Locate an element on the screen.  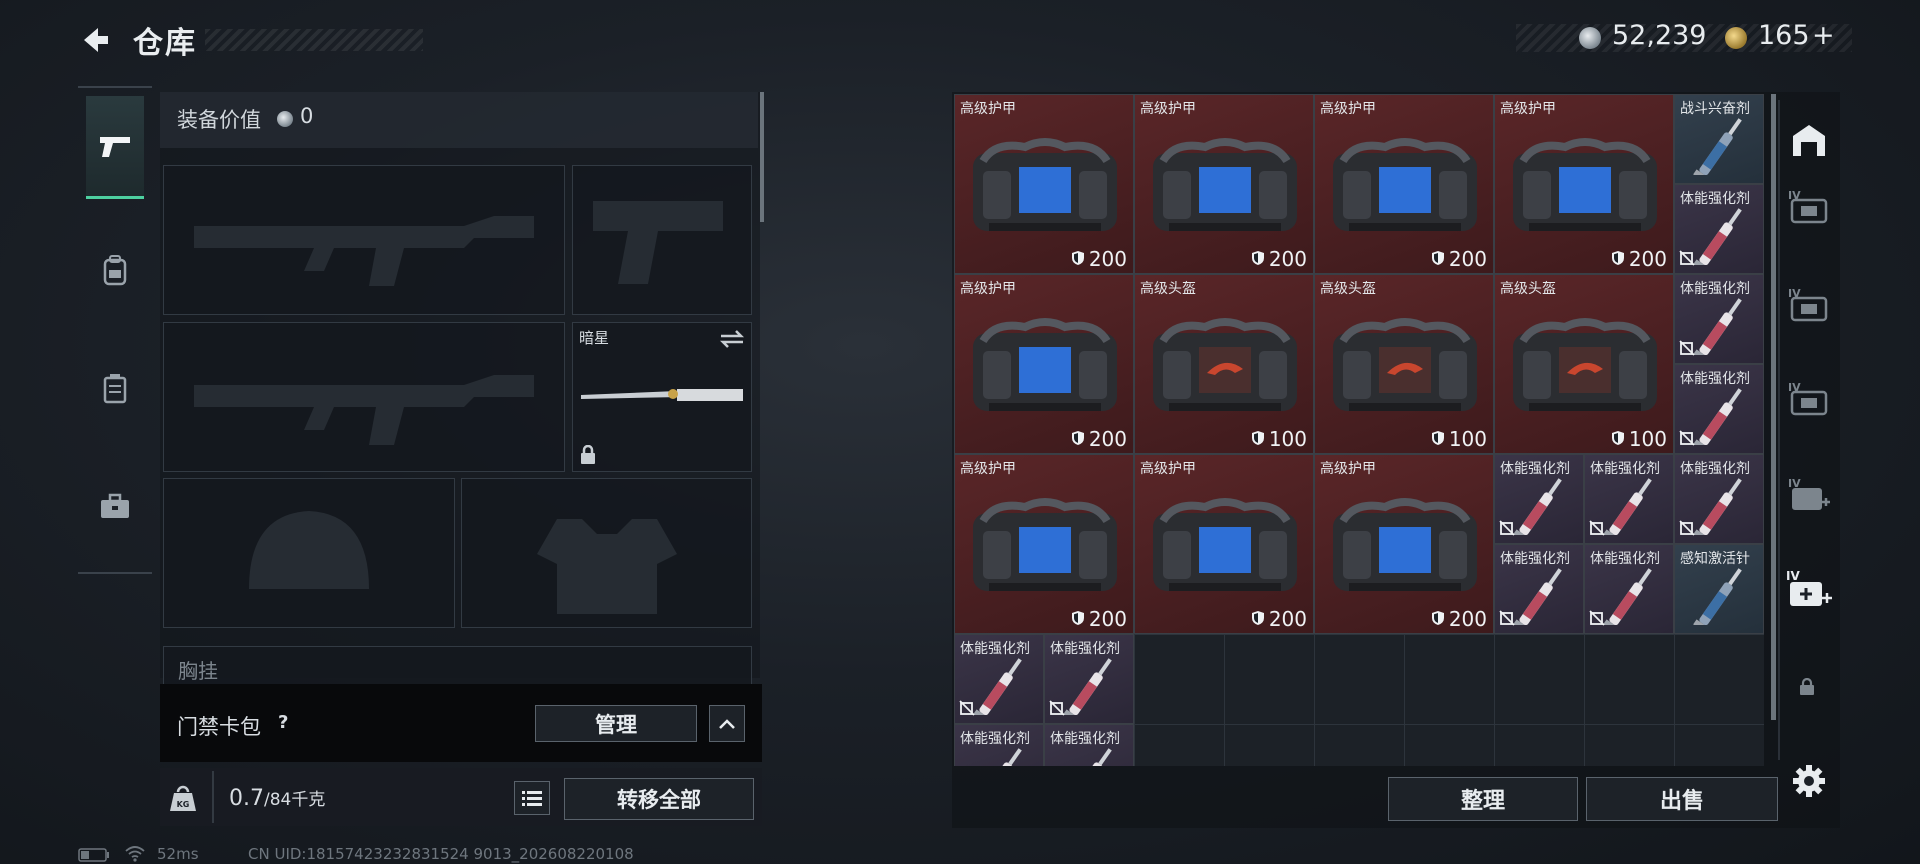
storage-tab-iv-3: IV is located at coordinates (1809, 398).